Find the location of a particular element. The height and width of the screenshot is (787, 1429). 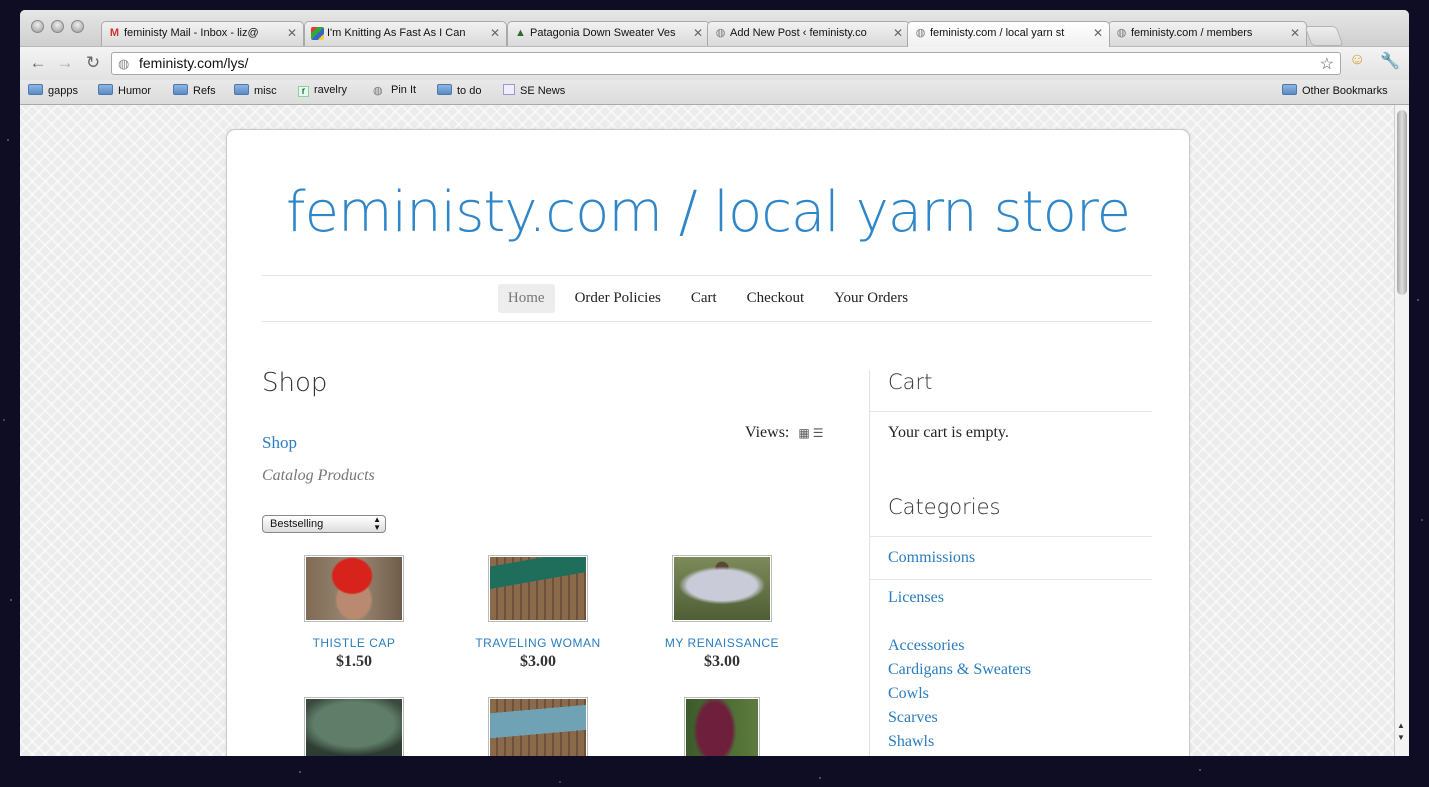

product-name: THISTLE CAP is located at coordinates (354, 643).